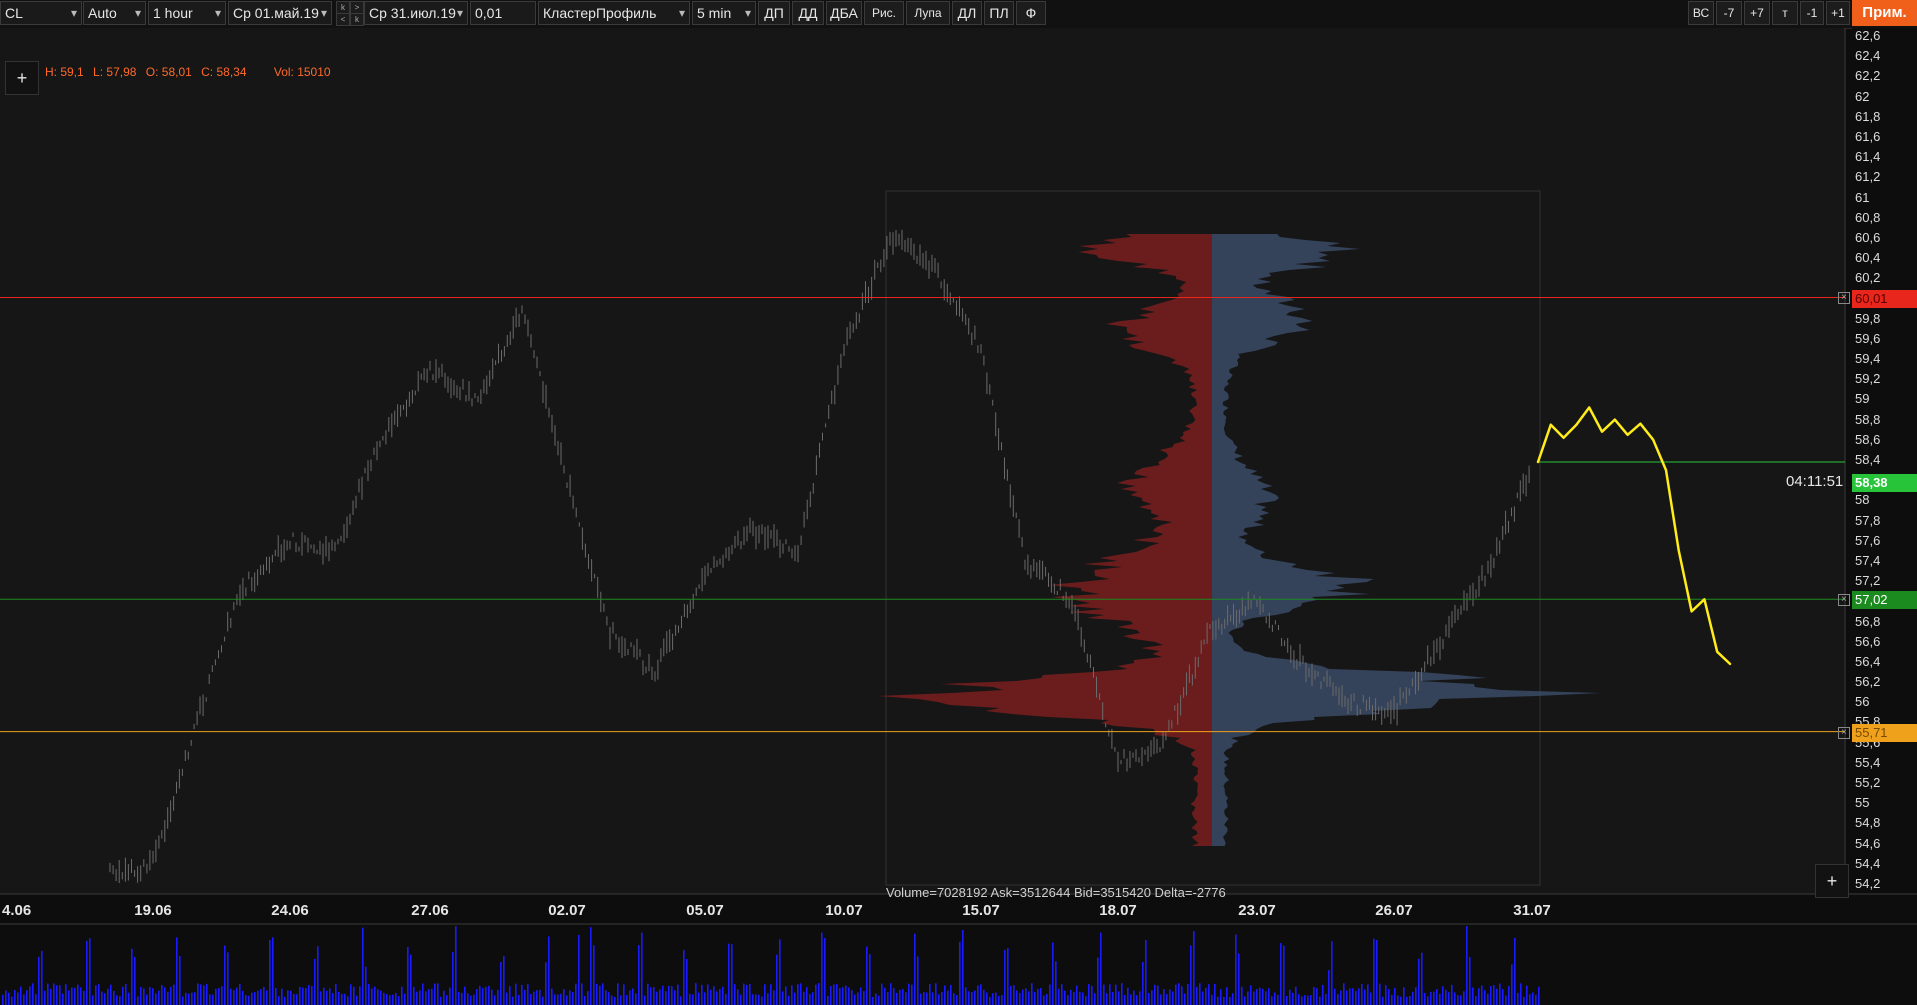  I want to click on time-axis-tick: 19.06, so click(153, 910).